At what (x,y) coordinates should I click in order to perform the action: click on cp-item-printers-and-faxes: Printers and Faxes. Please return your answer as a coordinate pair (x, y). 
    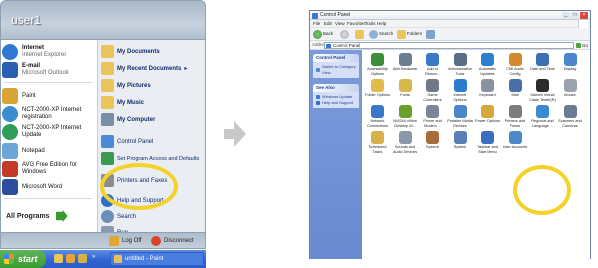
    Looking at the image, I should click on (515, 116).